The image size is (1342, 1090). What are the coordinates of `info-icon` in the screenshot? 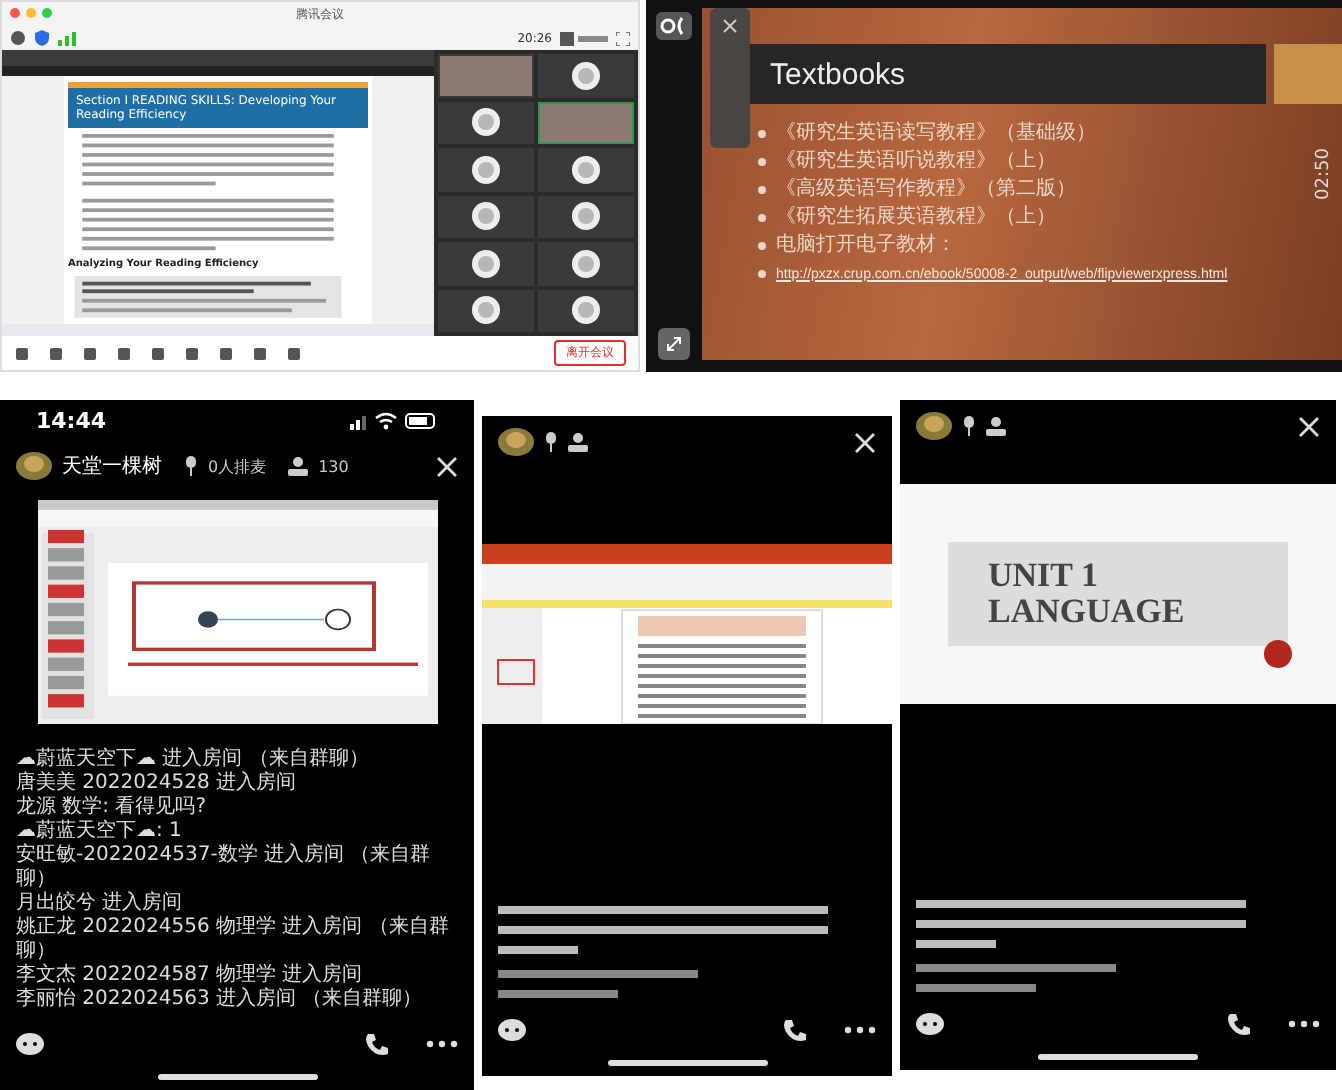 It's located at (18, 38).